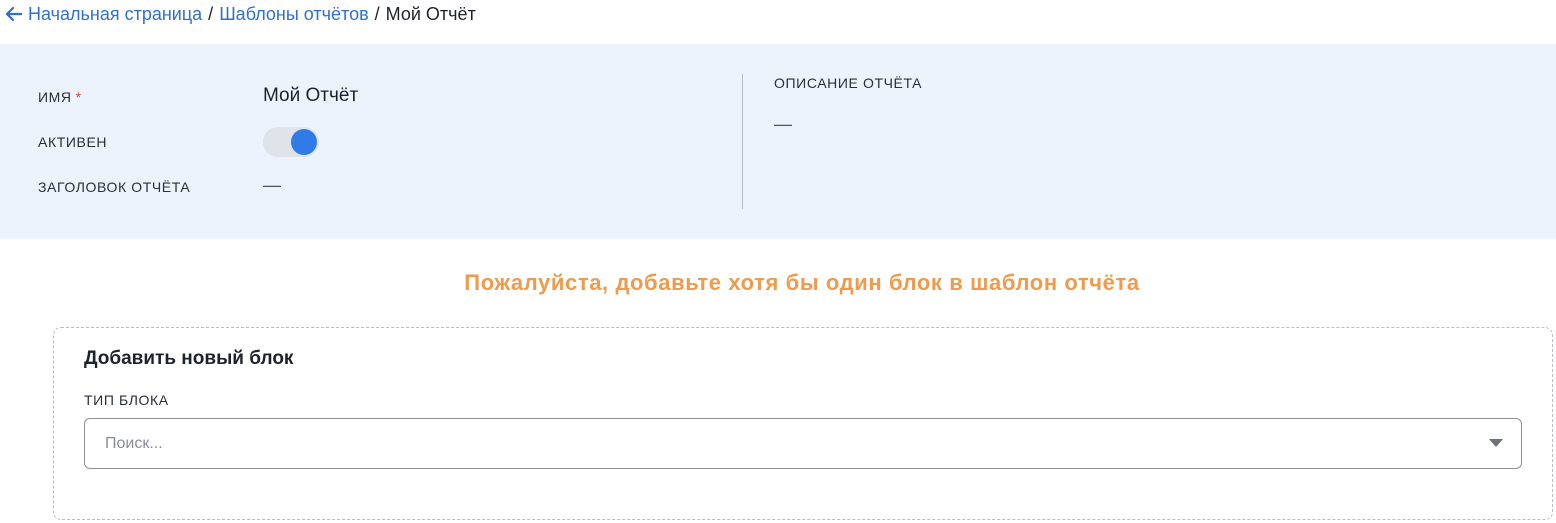 The image size is (1556, 523). I want to click on arrow-left-icon, so click(14, 14).